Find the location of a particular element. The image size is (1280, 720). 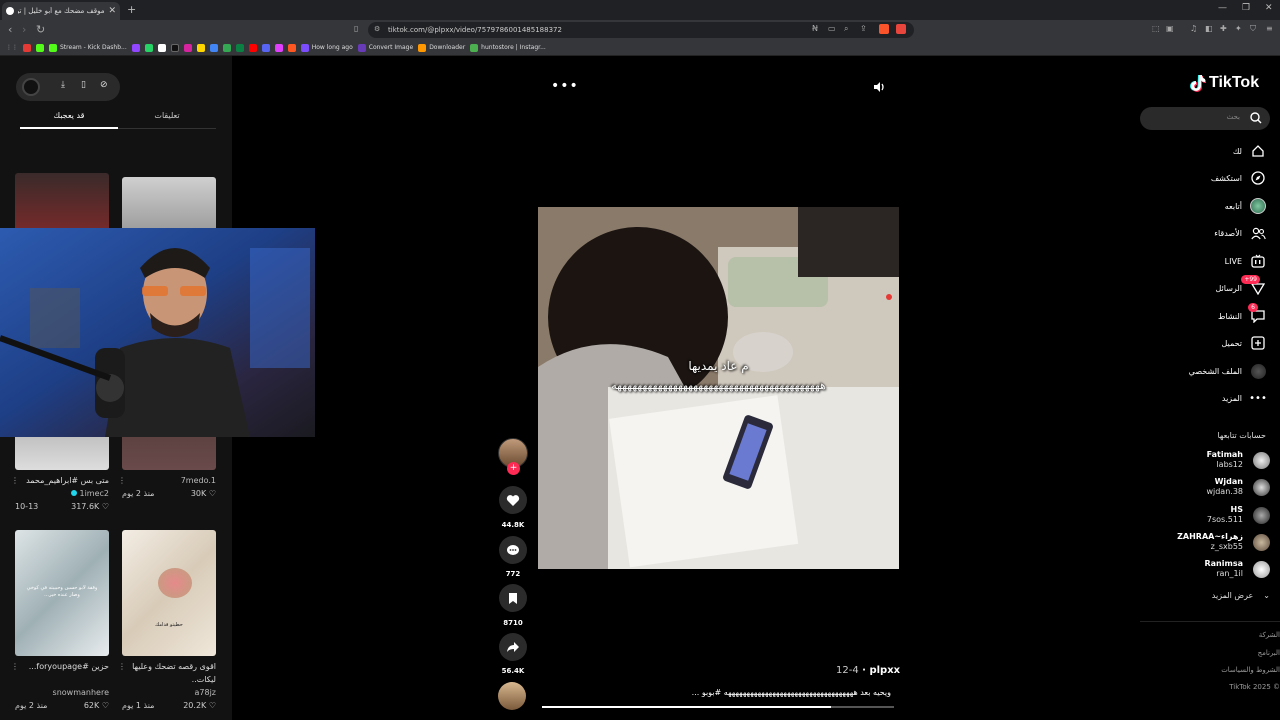

new-tab-icon: + is located at coordinates (131, 9).